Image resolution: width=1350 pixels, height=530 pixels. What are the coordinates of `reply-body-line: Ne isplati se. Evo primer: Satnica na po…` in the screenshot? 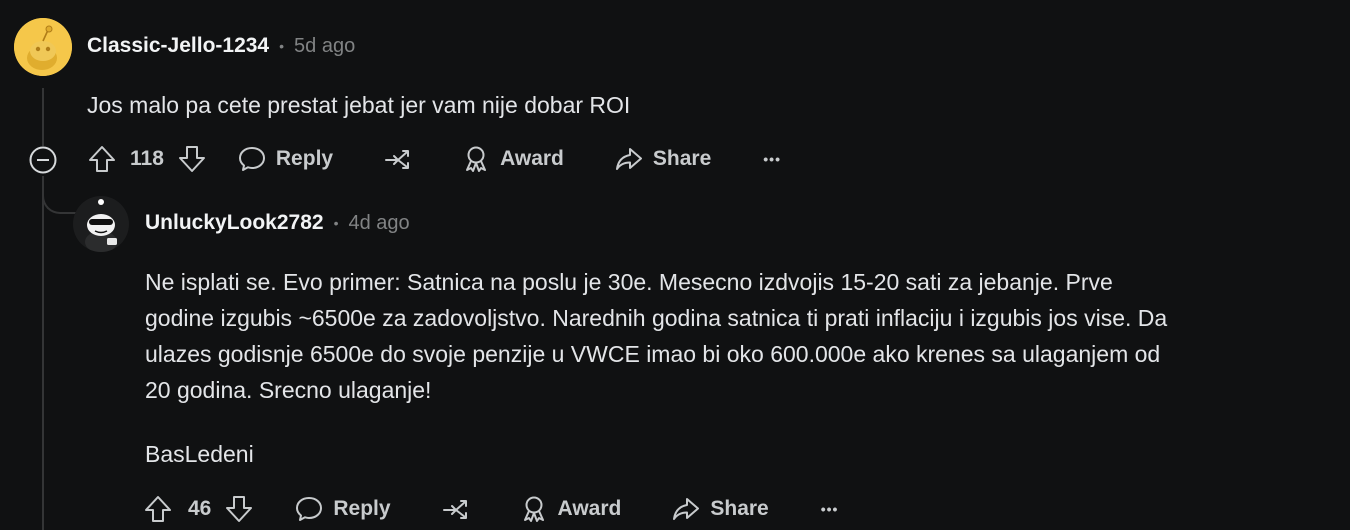 It's located at (629, 282).